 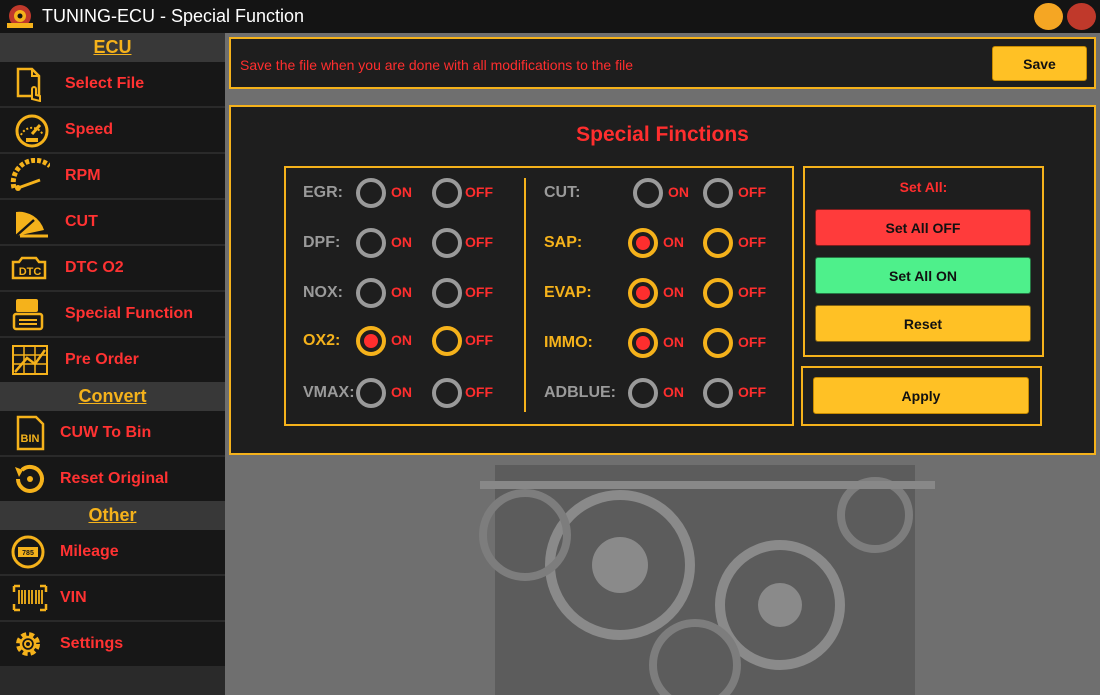 I want to click on nox-on-label: ON, so click(x=401, y=292).